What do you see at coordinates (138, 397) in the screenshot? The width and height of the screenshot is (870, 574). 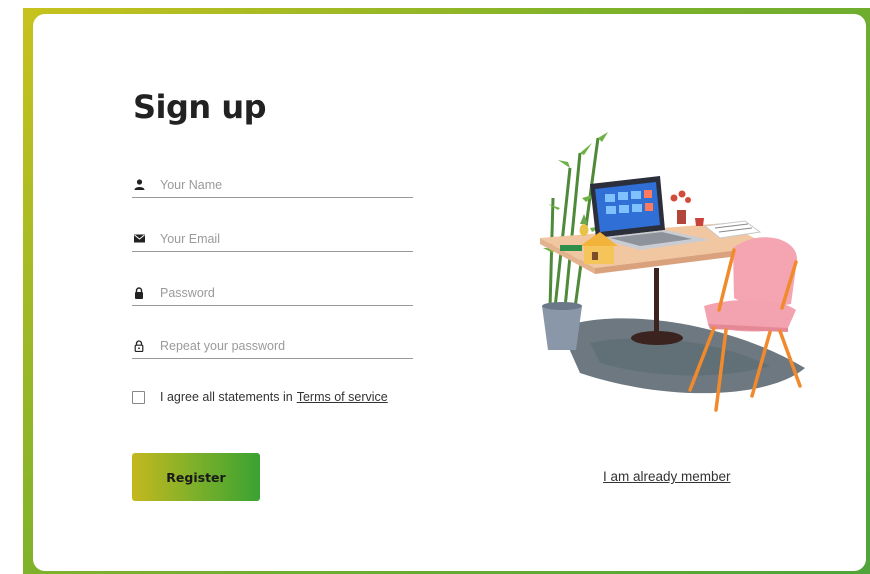 I see `terms-checkbox` at bounding box center [138, 397].